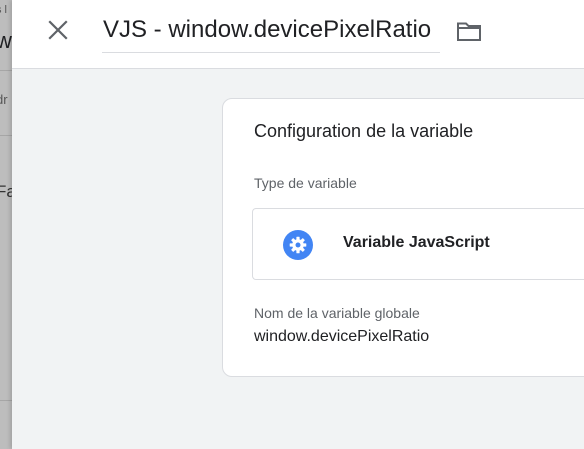 This screenshot has width=584, height=449. What do you see at coordinates (6, 40) in the screenshot?
I see `background-text: w` at bounding box center [6, 40].